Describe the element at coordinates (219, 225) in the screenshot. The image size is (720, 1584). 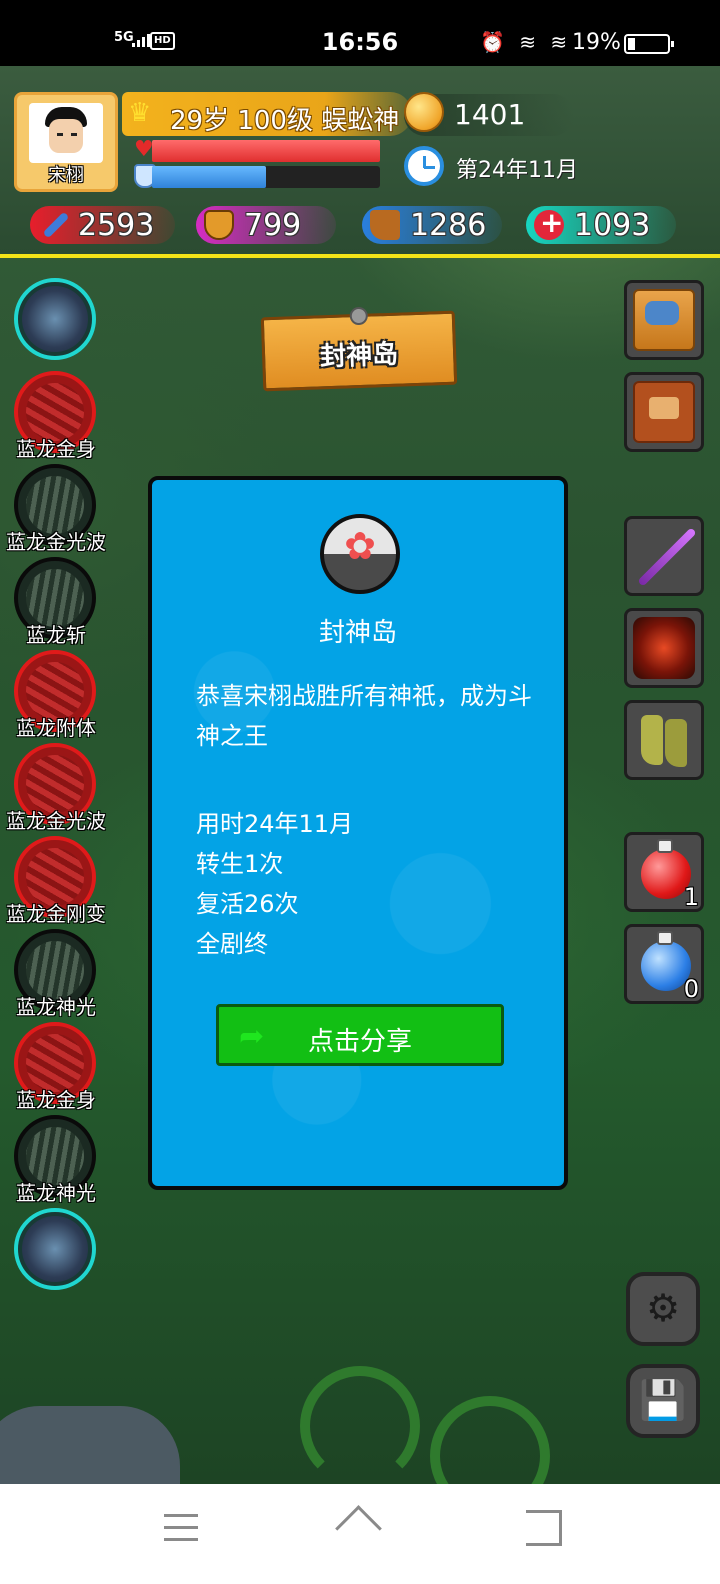
I see `shield-icon` at that location.